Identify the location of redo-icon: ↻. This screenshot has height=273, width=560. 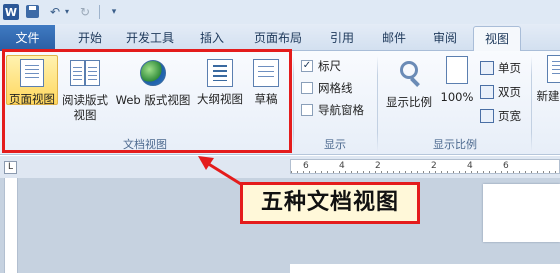
(85, 12).